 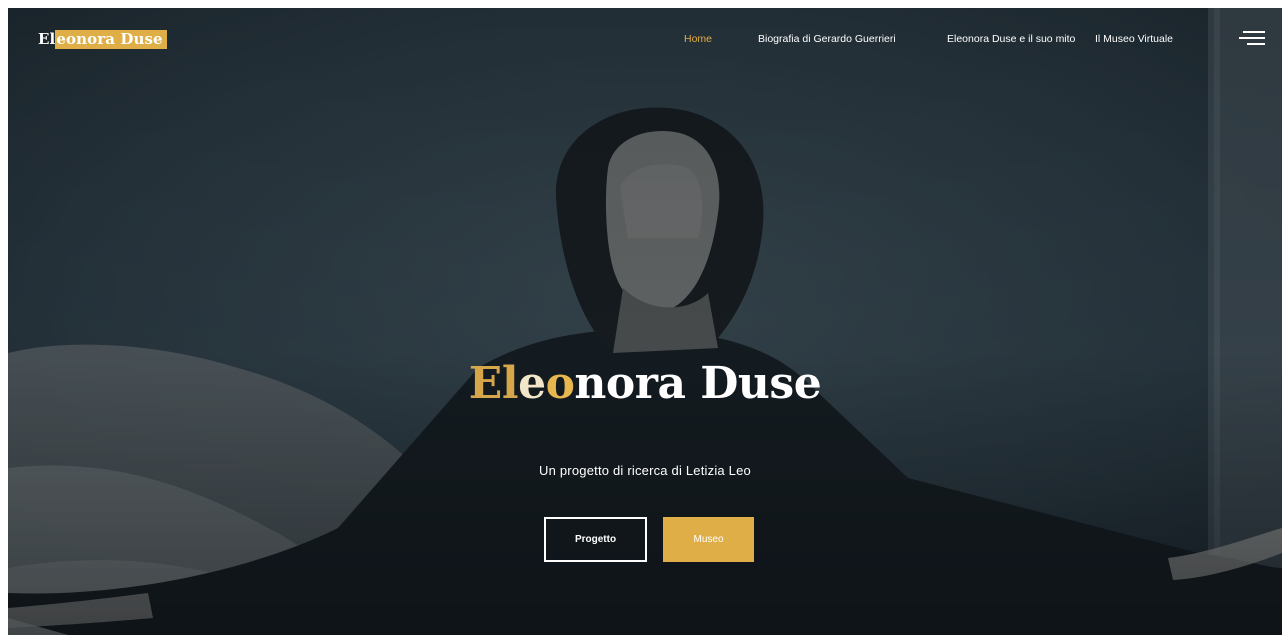 What do you see at coordinates (1252, 39) in the screenshot?
I see `hamburger-menu-icon` at bounding box center [1252, 39].